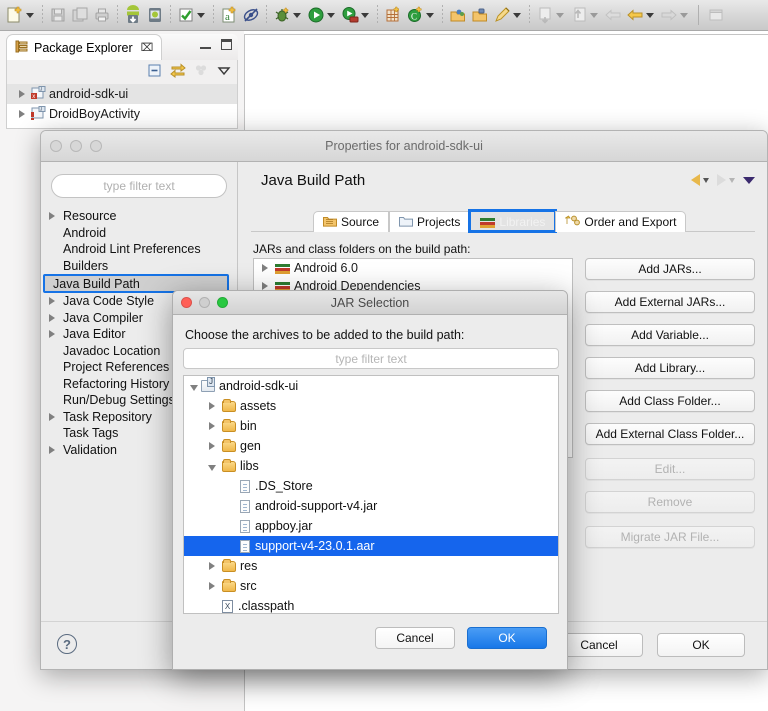  Describe the element at coordinates (415, 638) in the screenshot. I see `jar-cancel-button: Cancel` at that location.